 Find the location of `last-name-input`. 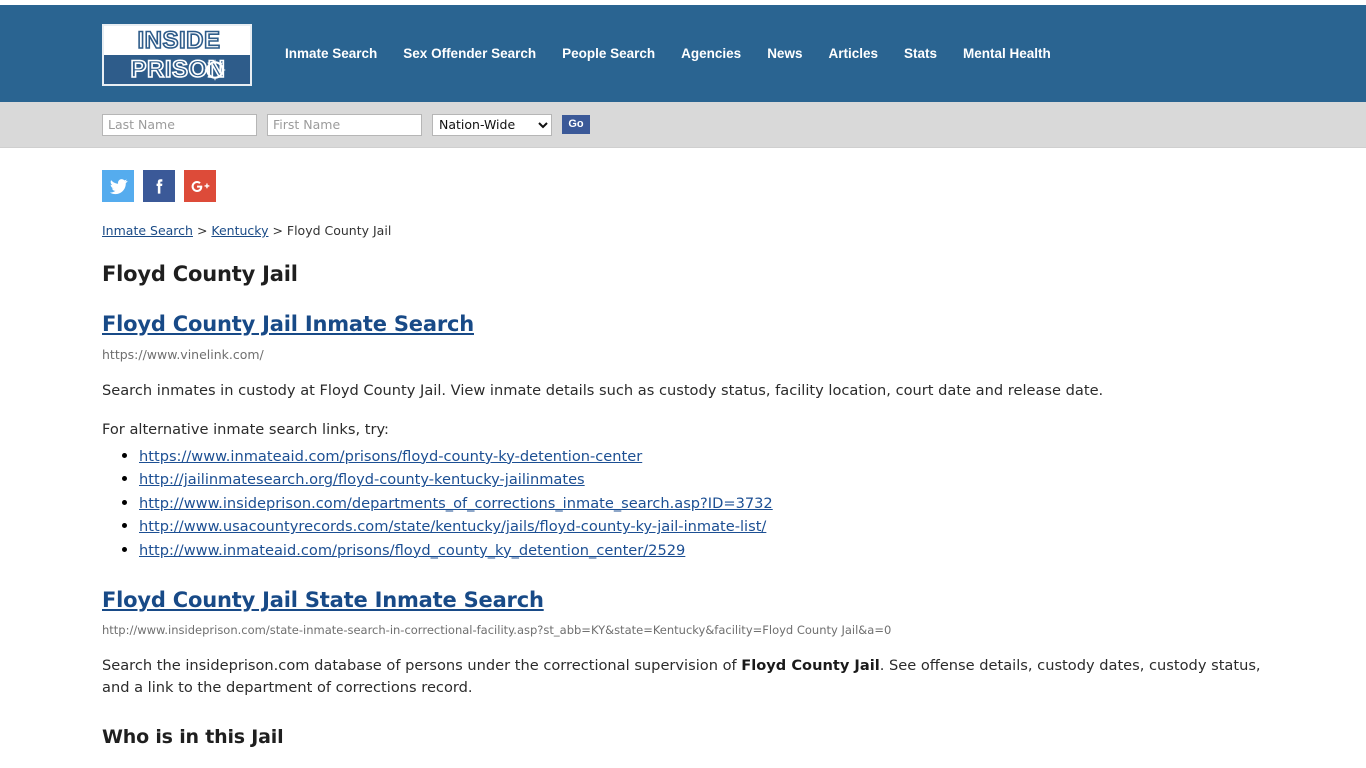

last-name-input is located at coordinates (179, 124).